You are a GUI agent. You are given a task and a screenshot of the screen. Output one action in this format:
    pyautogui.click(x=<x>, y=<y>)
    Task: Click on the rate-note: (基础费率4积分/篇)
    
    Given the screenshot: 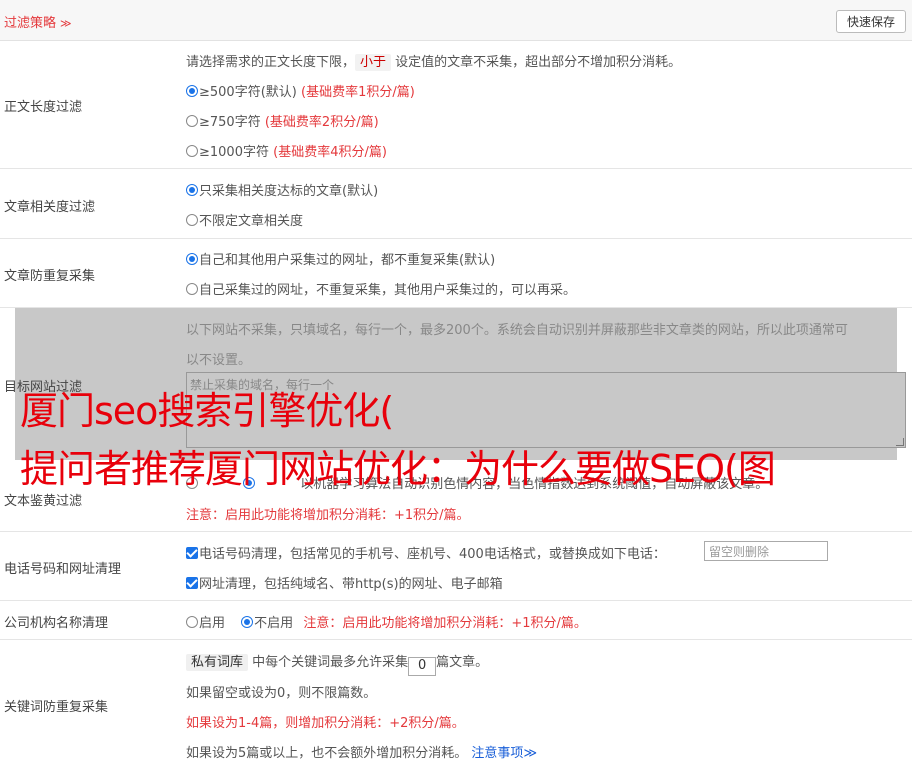 What is the action you would take?
    pyautogui.click(x=330, y=152)
    